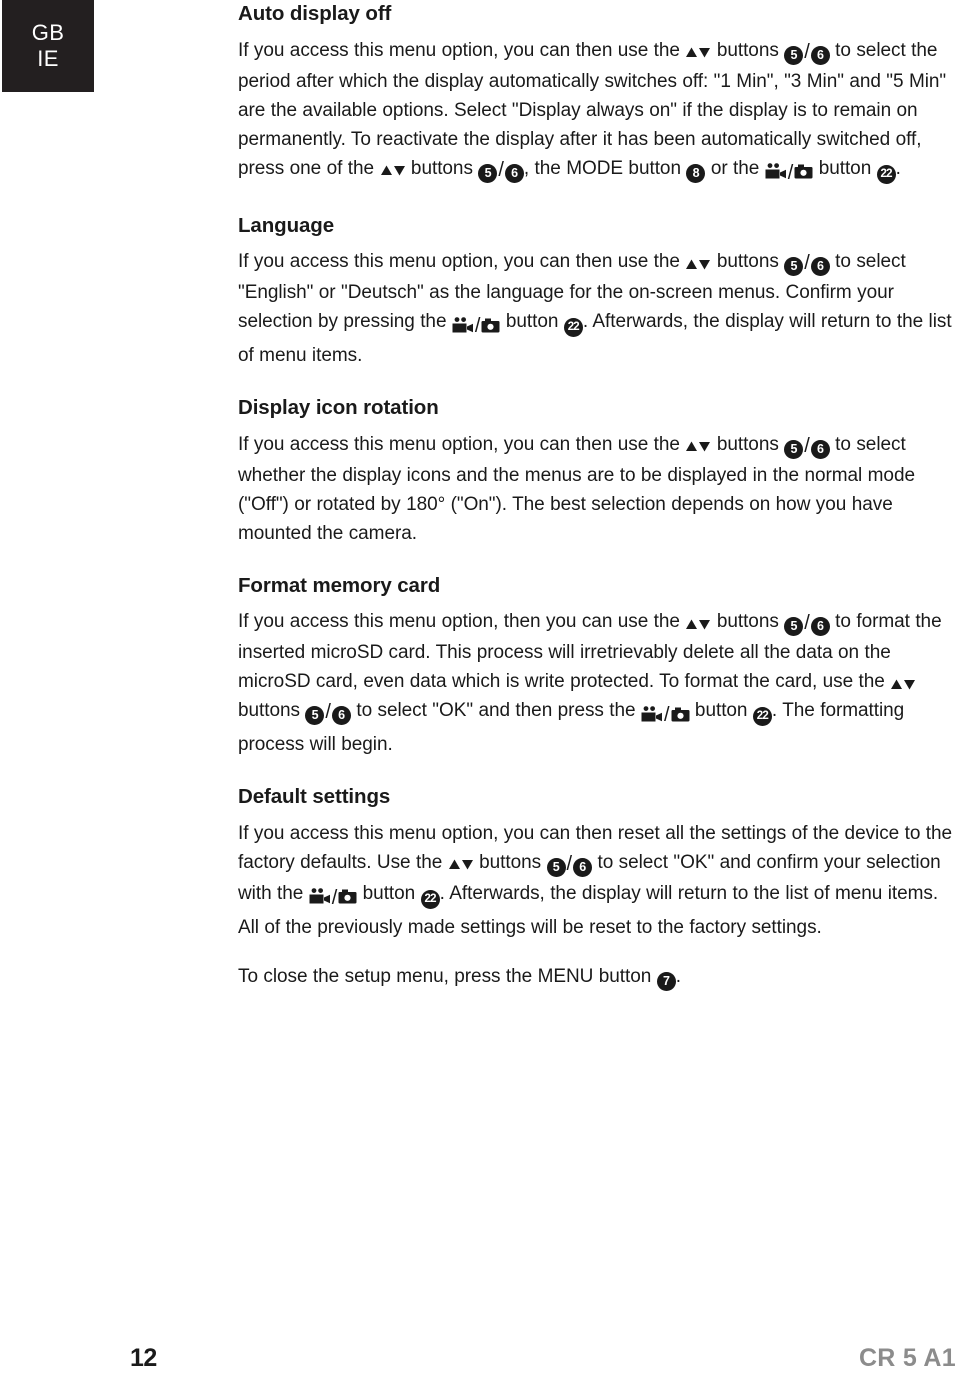 The height and width of the screenshot is (1393, 960). I want to click on button-reference-badge-7: 7, so click(666, 981).